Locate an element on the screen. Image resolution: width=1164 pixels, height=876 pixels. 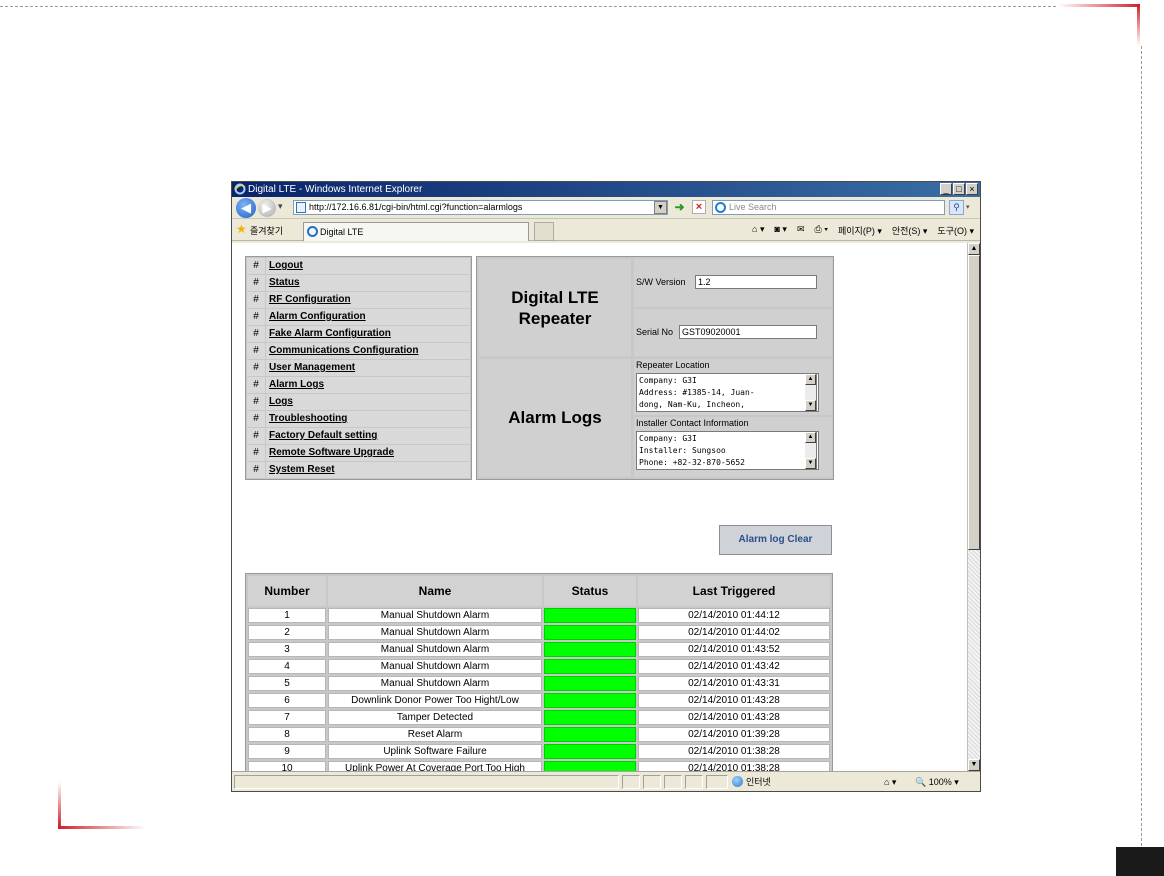
star-icon: ★ is located at coordinates (241, 229).